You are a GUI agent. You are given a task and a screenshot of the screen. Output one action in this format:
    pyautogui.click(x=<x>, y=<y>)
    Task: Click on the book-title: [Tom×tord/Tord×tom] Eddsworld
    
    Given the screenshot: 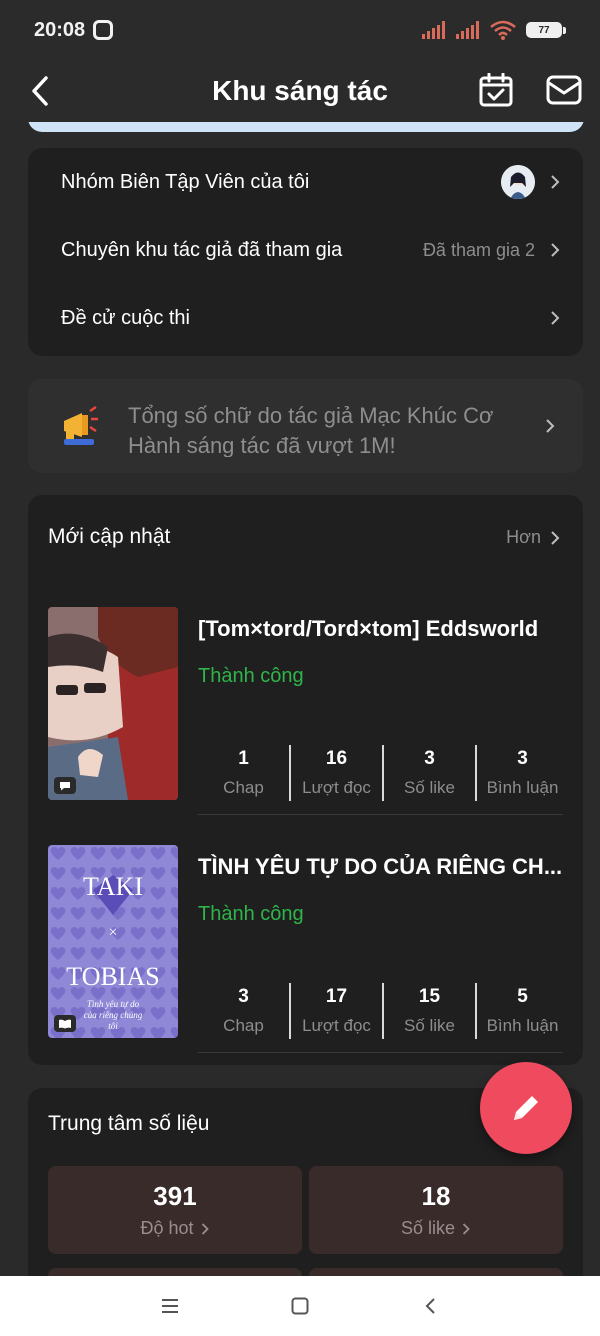 What is the action you would take?
    pyautogui.click(x=368, y=628)
    